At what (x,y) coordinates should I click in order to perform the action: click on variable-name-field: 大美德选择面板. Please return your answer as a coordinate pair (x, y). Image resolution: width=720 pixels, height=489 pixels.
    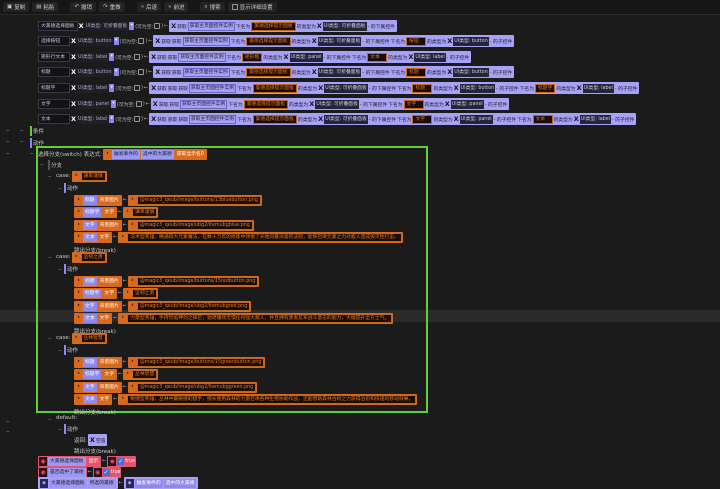
    Looking at the image, I should click on (58, 26).